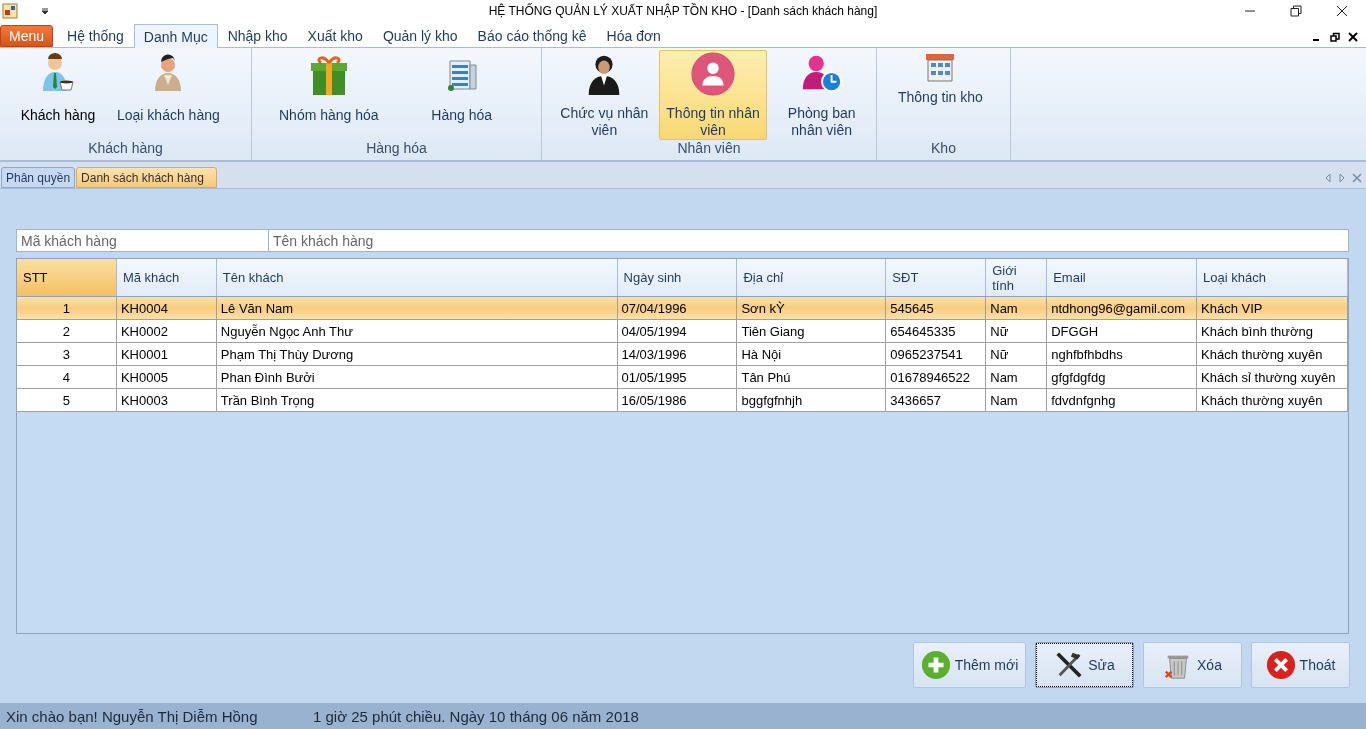 Image resolution: width=1366 pixels, height=729 pixels. What do you see at coordinates (532, 35) in the screenshot?
I see `ribbon-tab: Báo cáo thống kê` at bounding box center [532, 35].